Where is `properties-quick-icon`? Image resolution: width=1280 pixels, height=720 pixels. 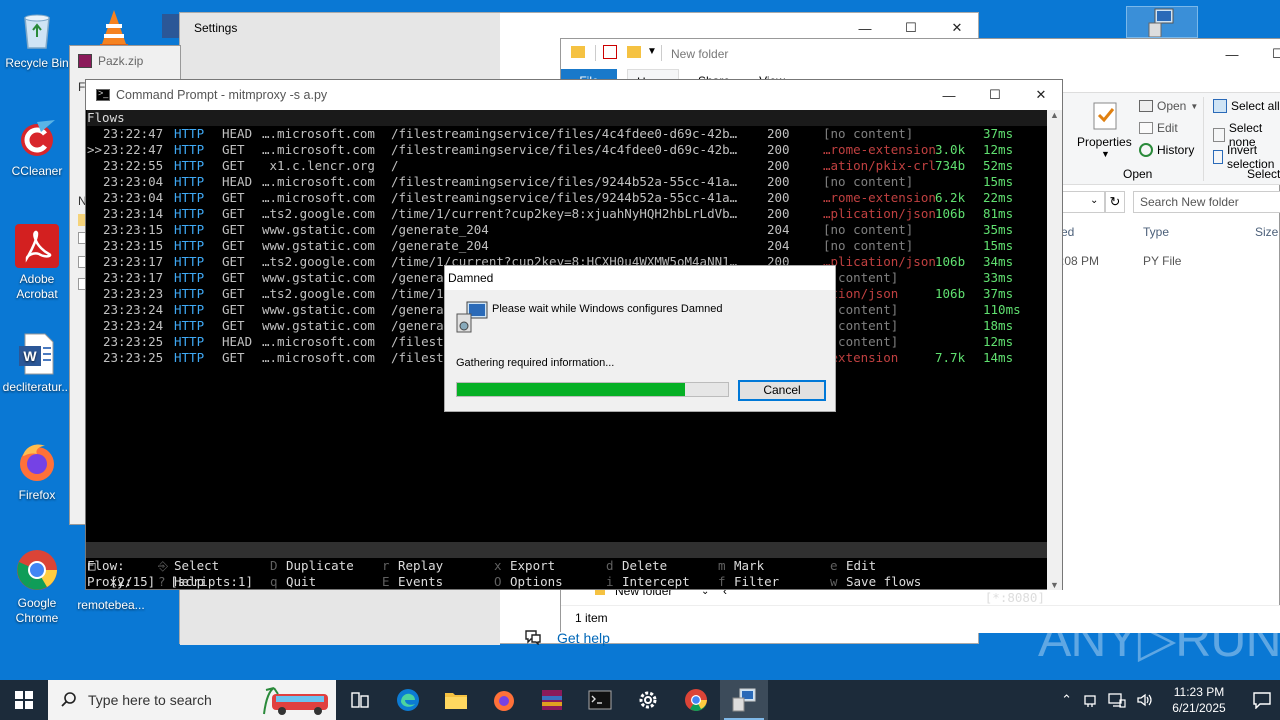
properties-quick-icon is located at coordinates (610, 52).